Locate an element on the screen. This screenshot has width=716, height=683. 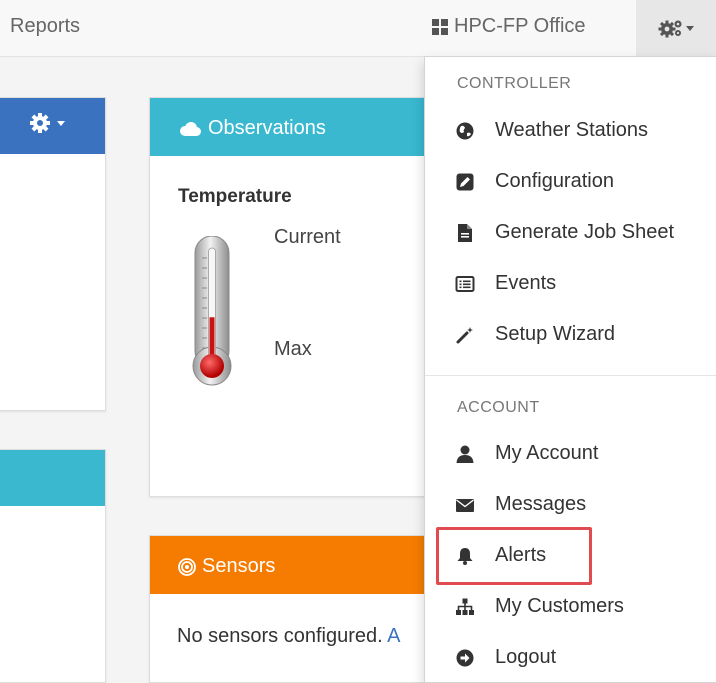
cogs-icon is located at coordinates (670, 29).